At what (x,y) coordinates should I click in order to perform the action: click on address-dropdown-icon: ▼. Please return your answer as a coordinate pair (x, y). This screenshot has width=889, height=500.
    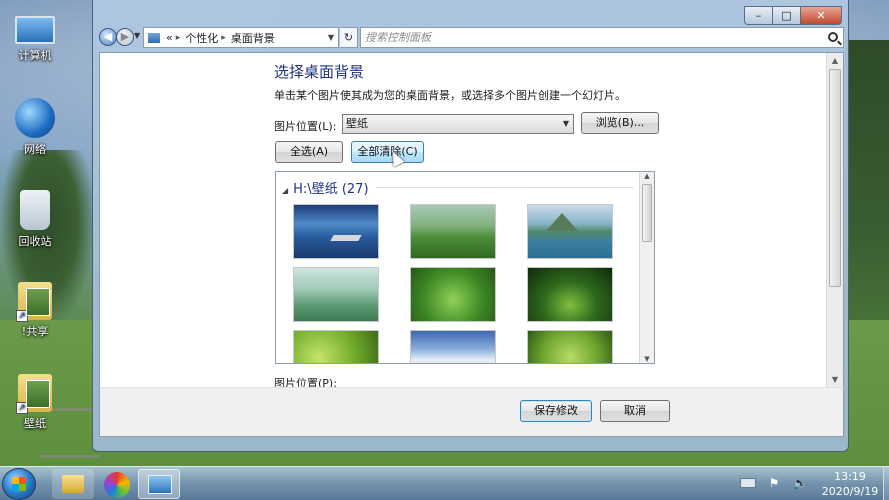
    Looking at the image, I should click on (331, 37).